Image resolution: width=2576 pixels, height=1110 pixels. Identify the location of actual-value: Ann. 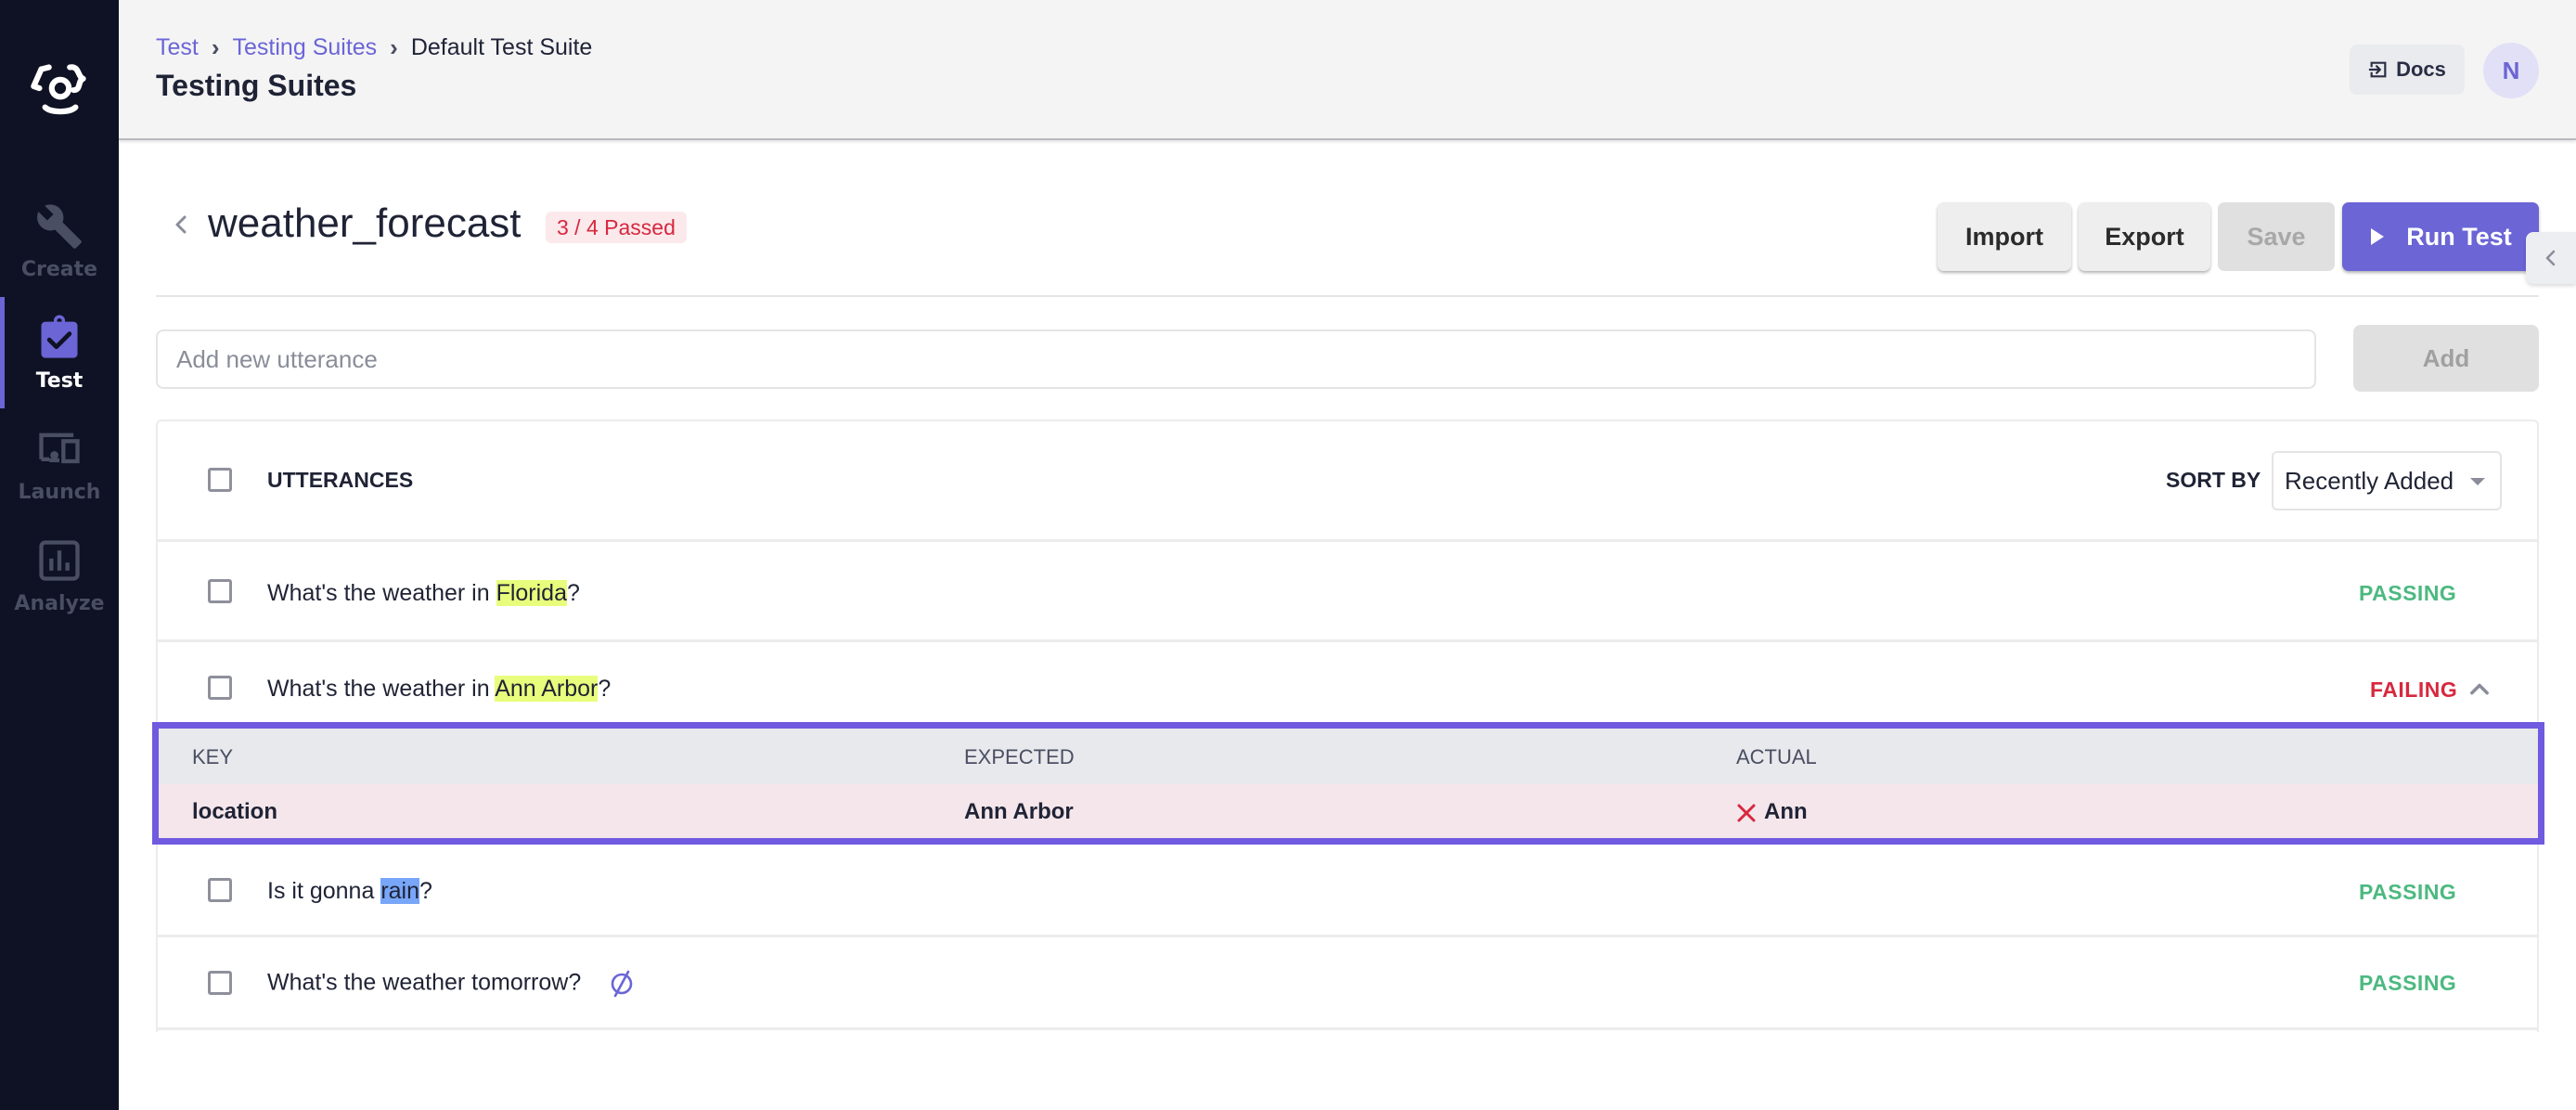
(1786, 812).